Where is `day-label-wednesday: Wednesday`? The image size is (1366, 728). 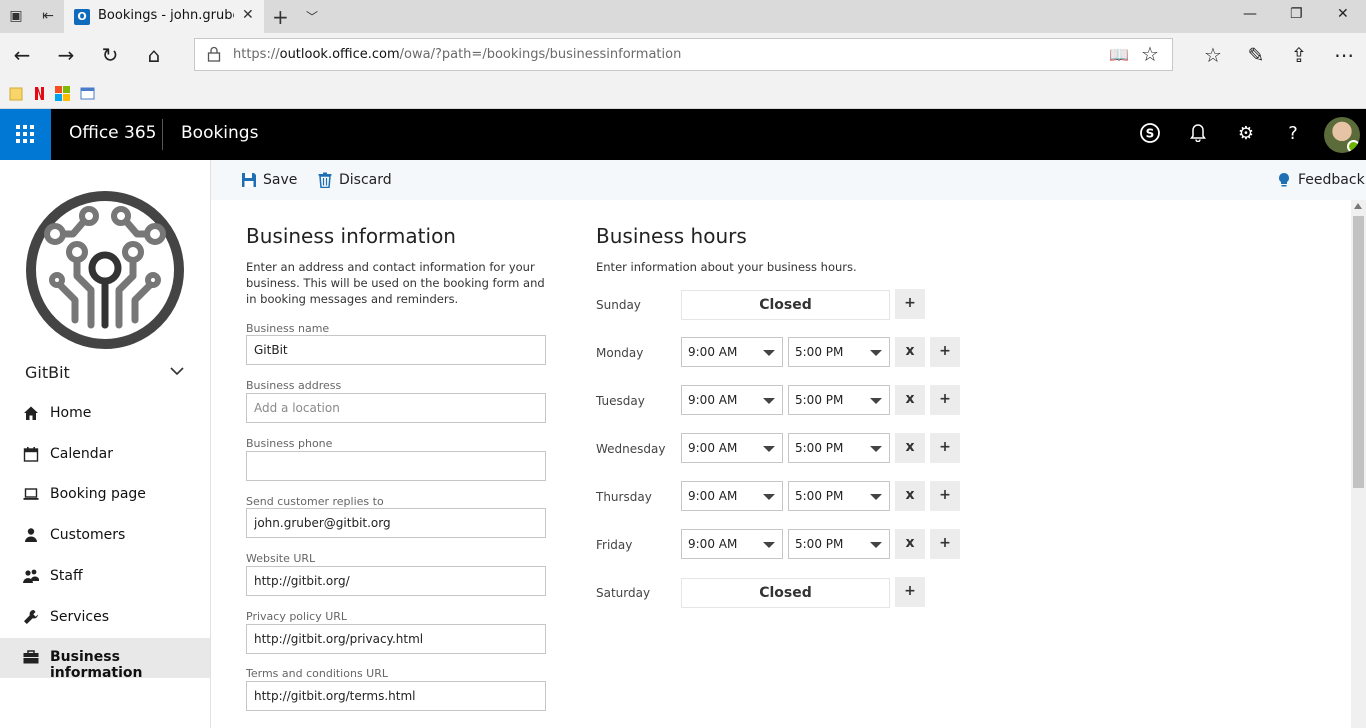 day-label-wednesday: Wednesday is located at coordinates (631, 449).